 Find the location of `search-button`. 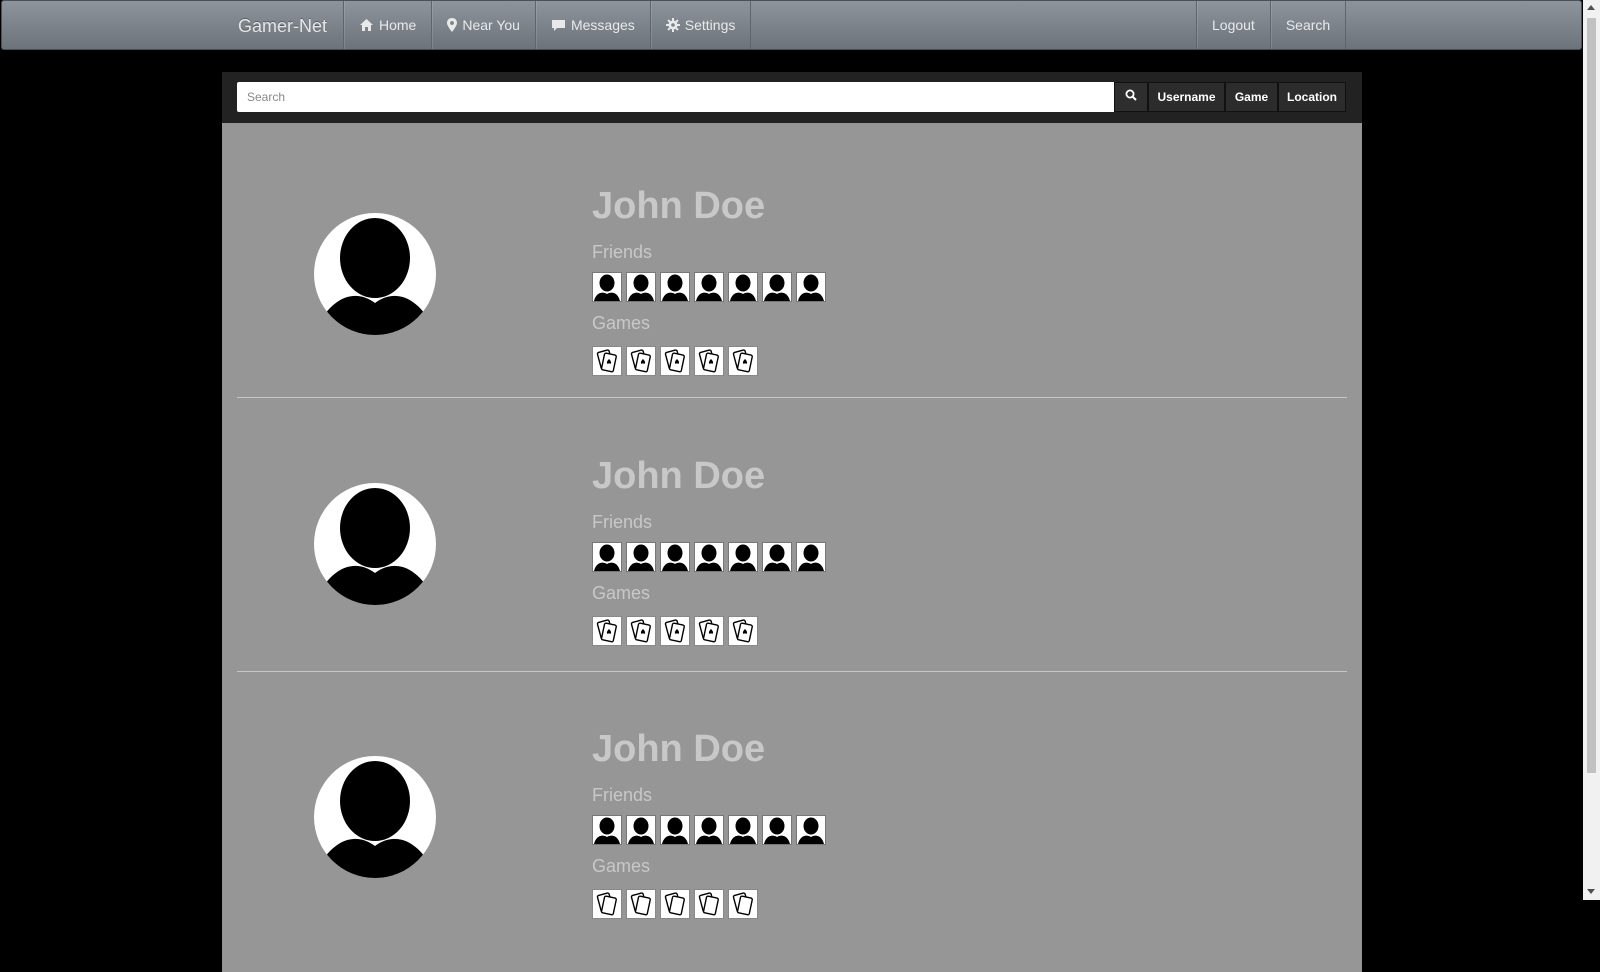

search-button is located at coordinates (1131, 97).